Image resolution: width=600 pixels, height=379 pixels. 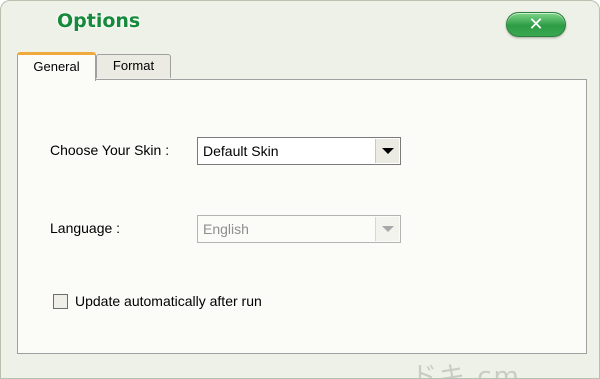 I want to click on auto-update-label: Update automatically after run, so click(x=168, y=301).